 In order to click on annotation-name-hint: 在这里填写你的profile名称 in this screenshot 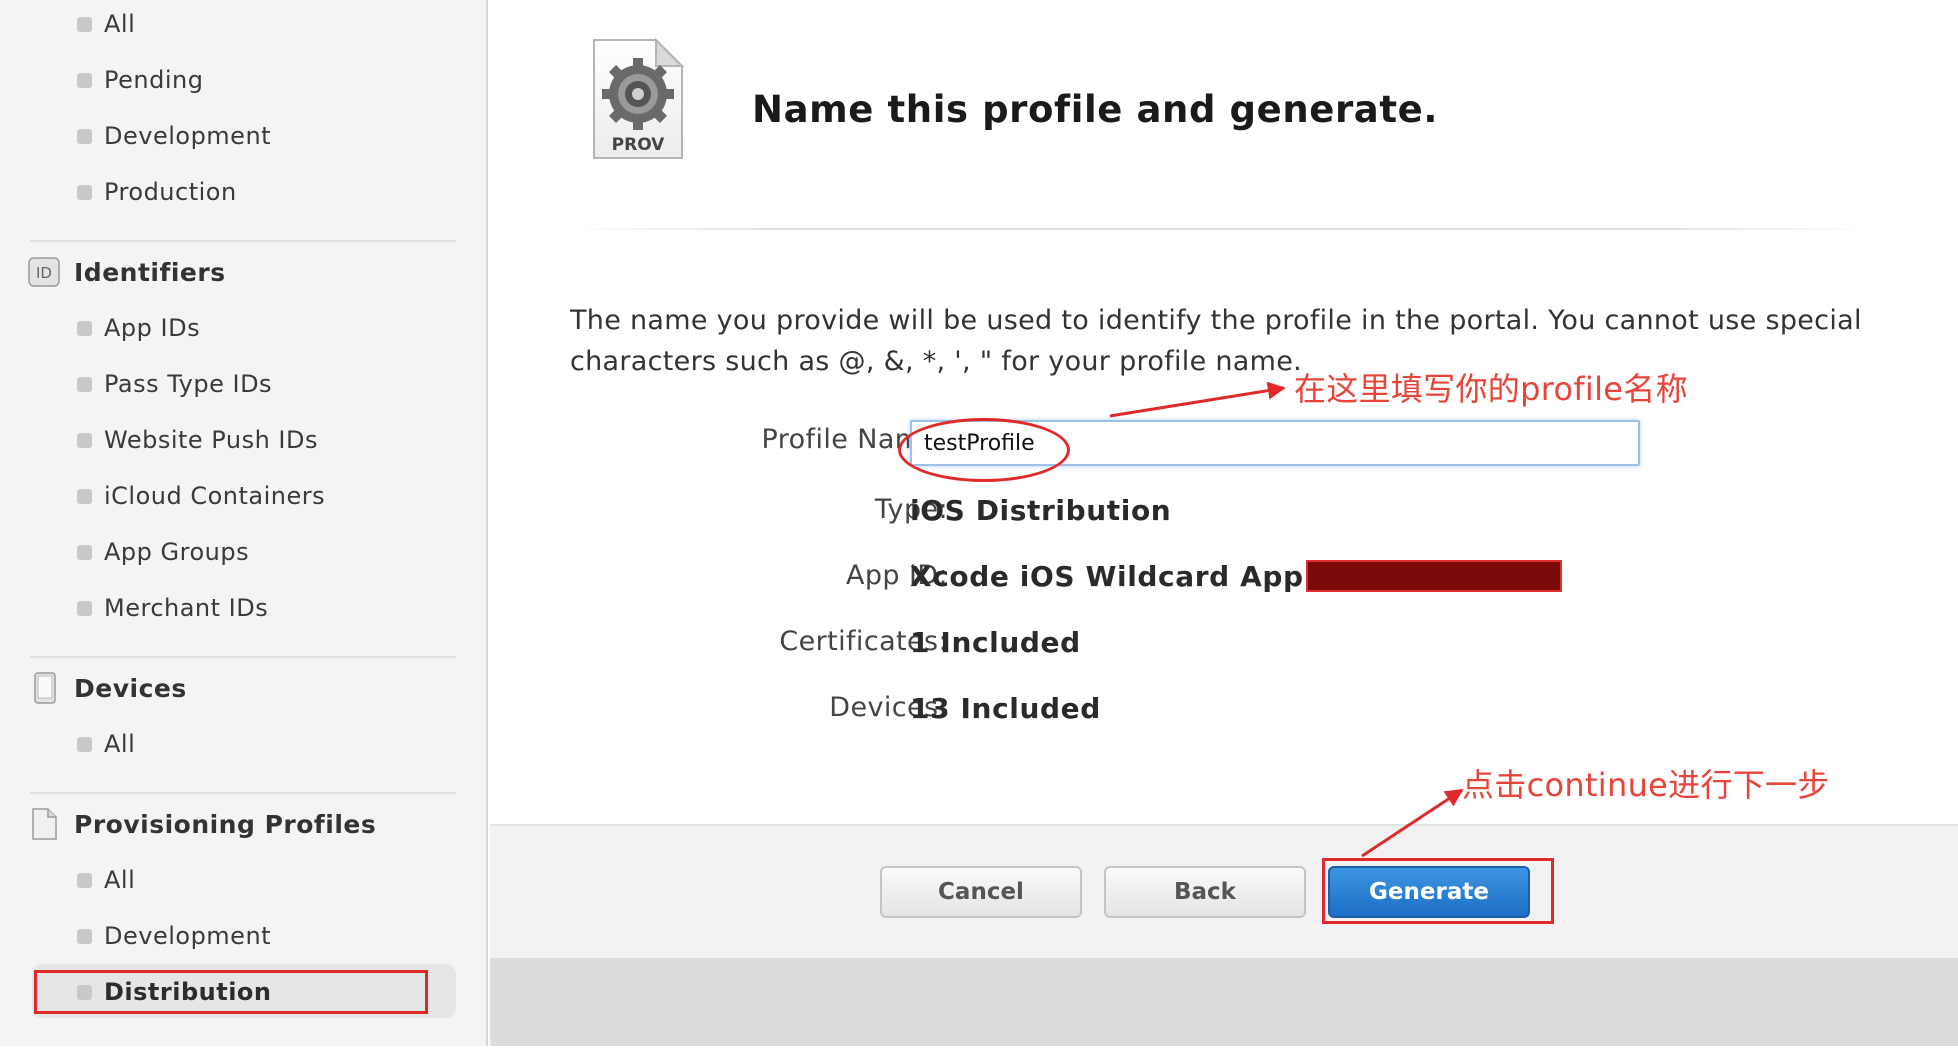, I will do `click(1491, 389)`.